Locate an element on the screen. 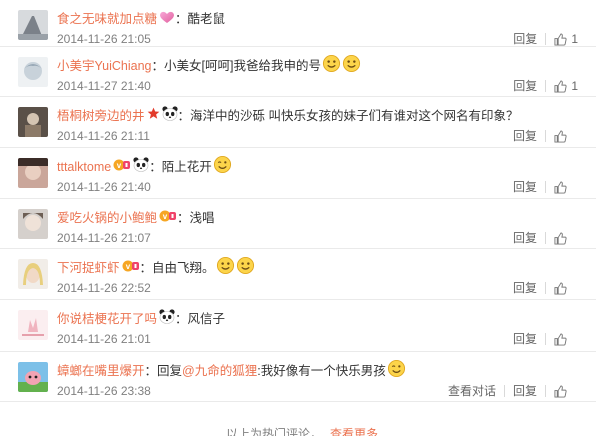 The width and height of the screenshot is (596, 436). comment-text: ：小美女[呵呵]我爸给我申的号 is located at coordinates (236, 66).